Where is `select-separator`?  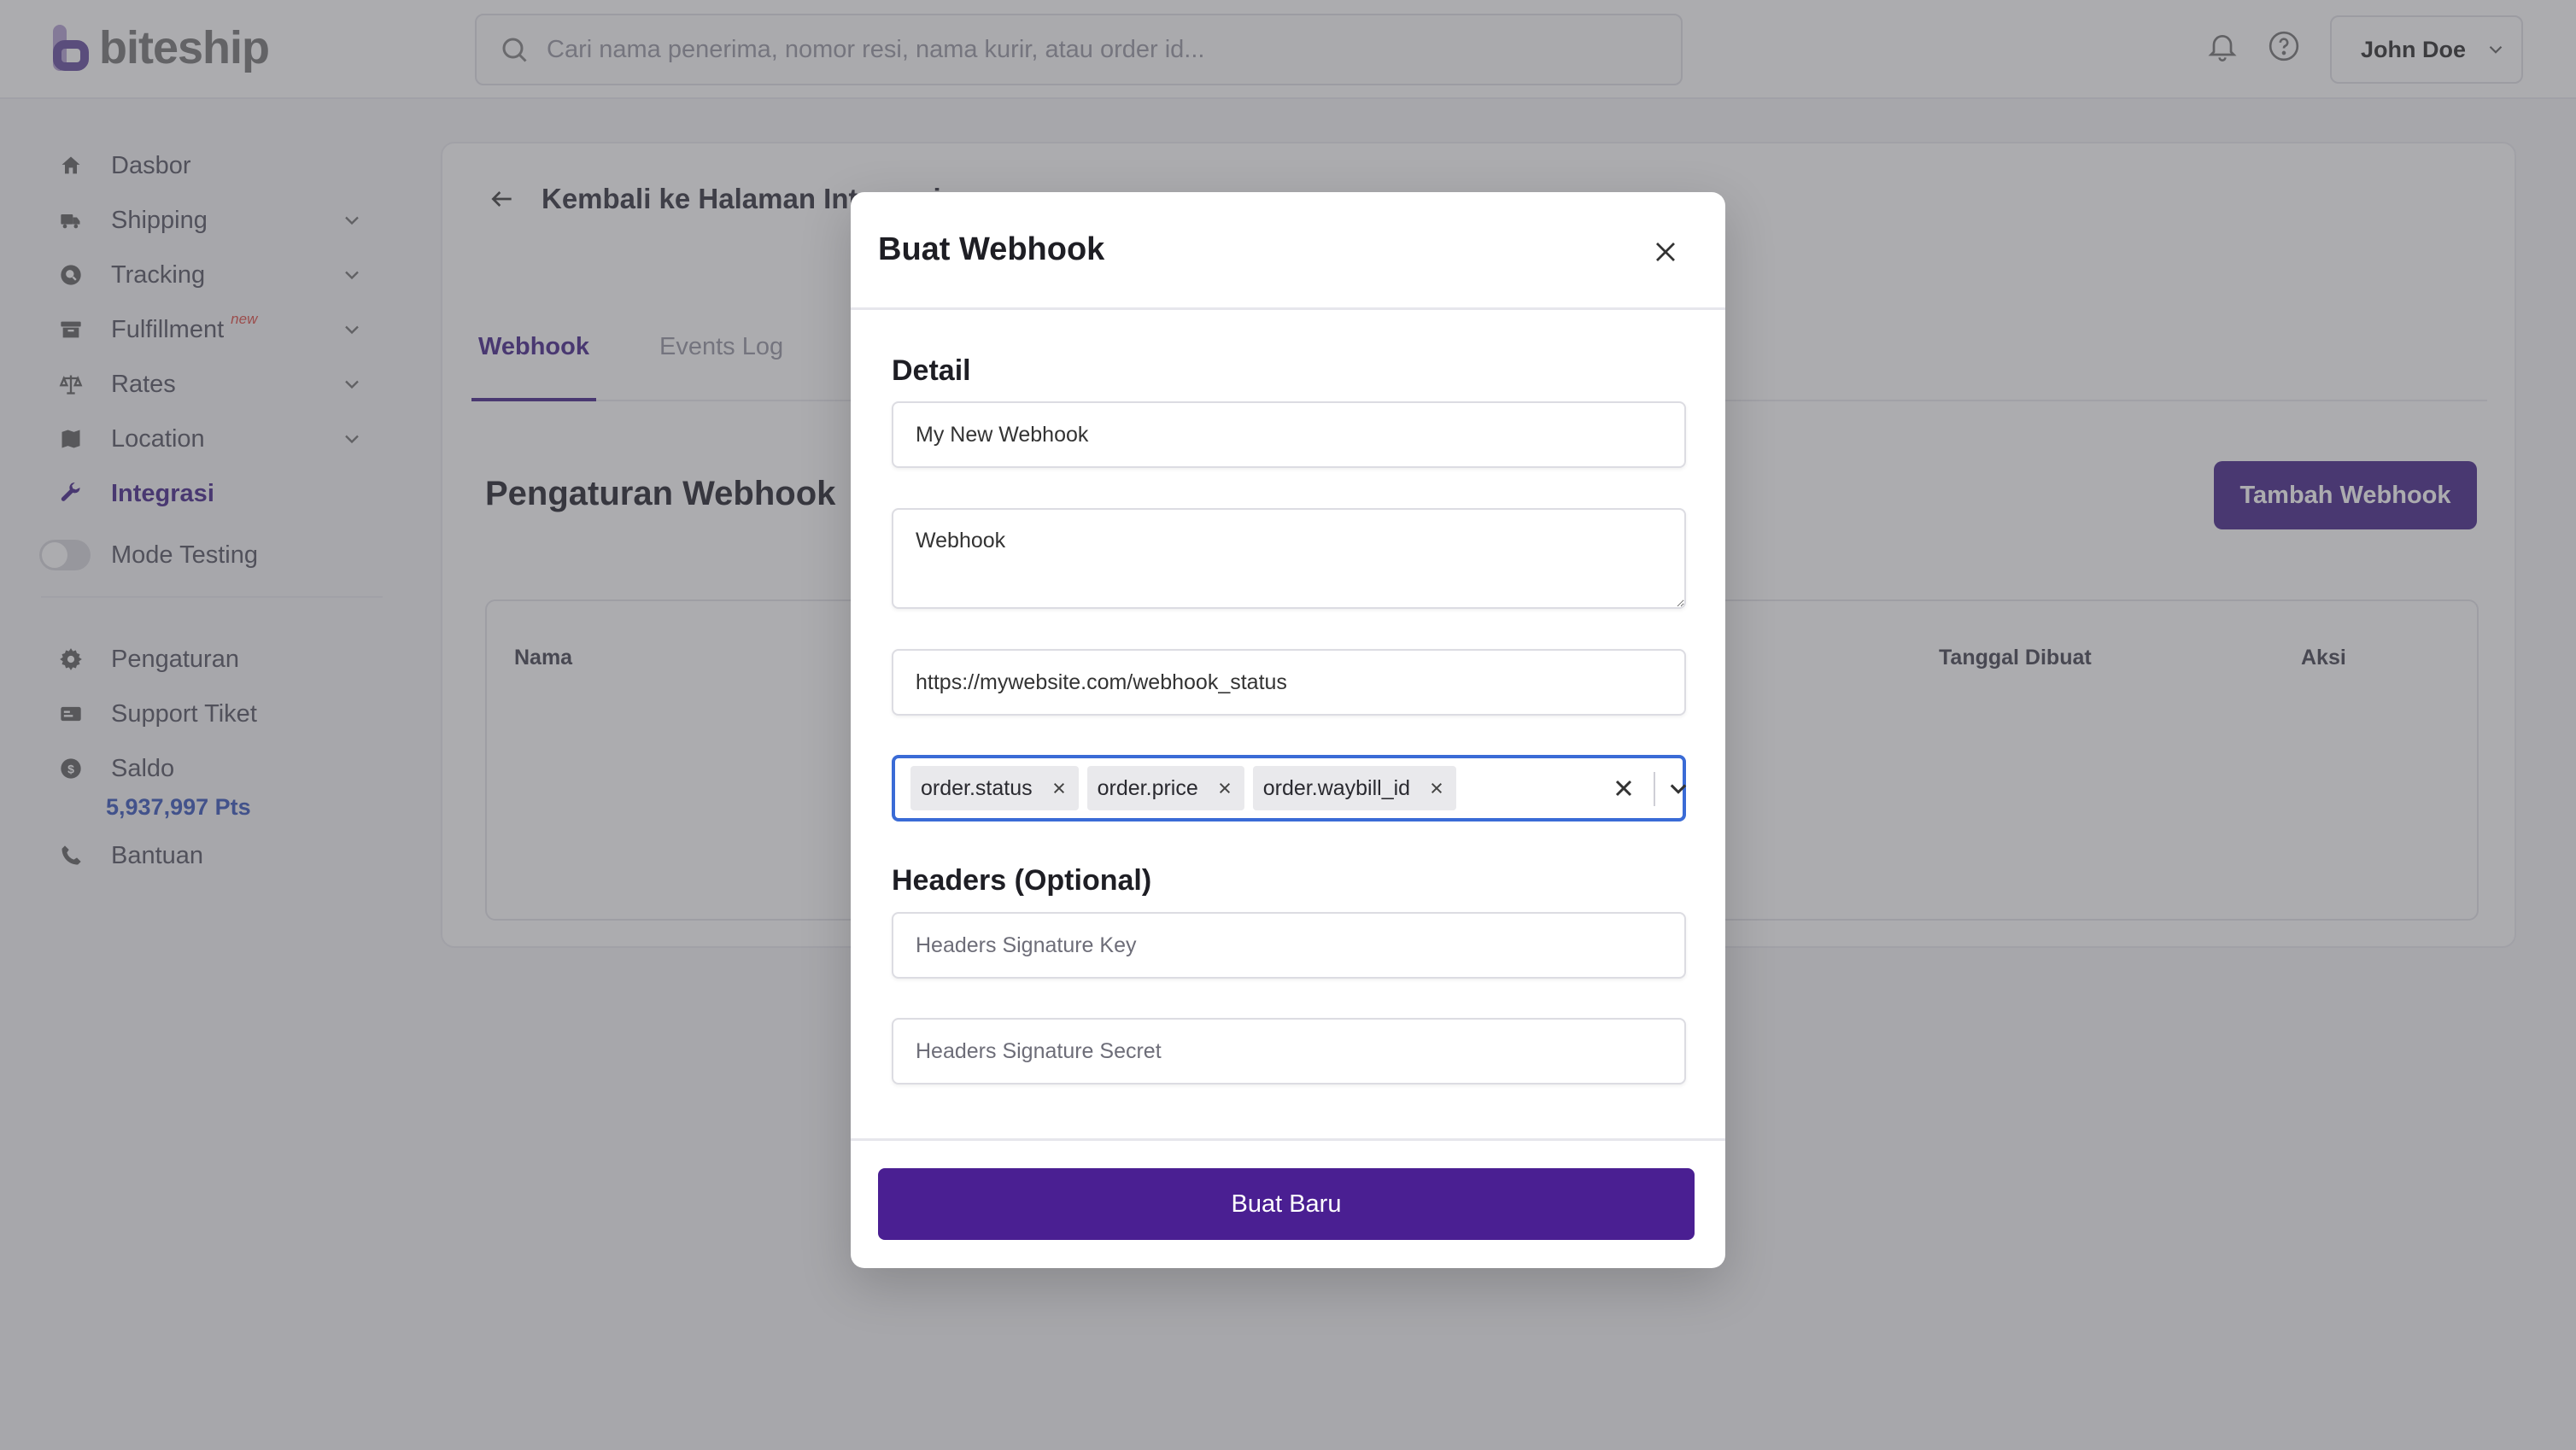 select-separator is located at coordinates (1654, 789).